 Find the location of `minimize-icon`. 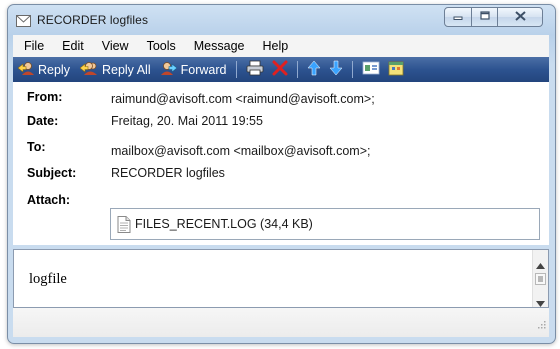

minimize-icon is located at coordinates (458, 17).